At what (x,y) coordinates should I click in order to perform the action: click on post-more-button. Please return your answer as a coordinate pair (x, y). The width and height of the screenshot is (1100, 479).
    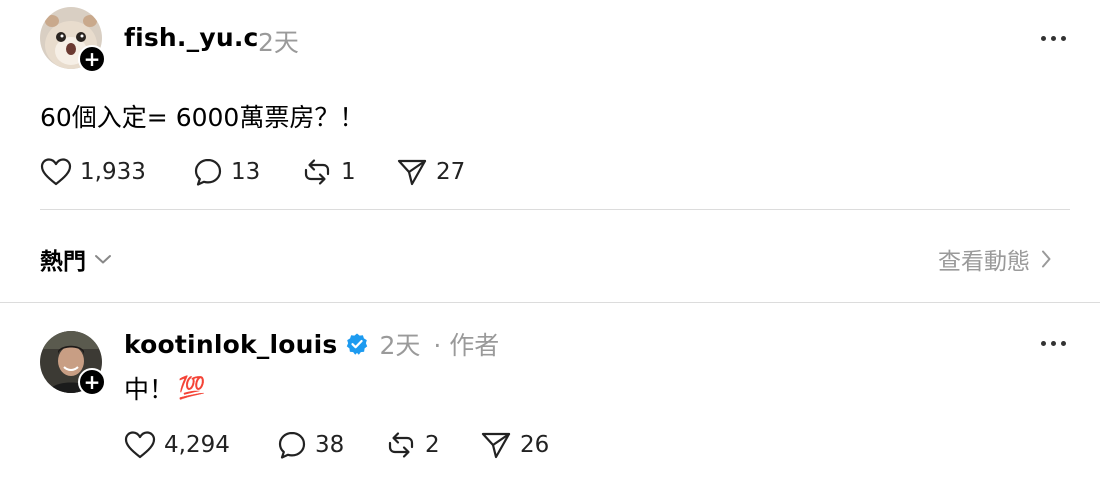
    Looking at the image, I should click on (1053, 38).